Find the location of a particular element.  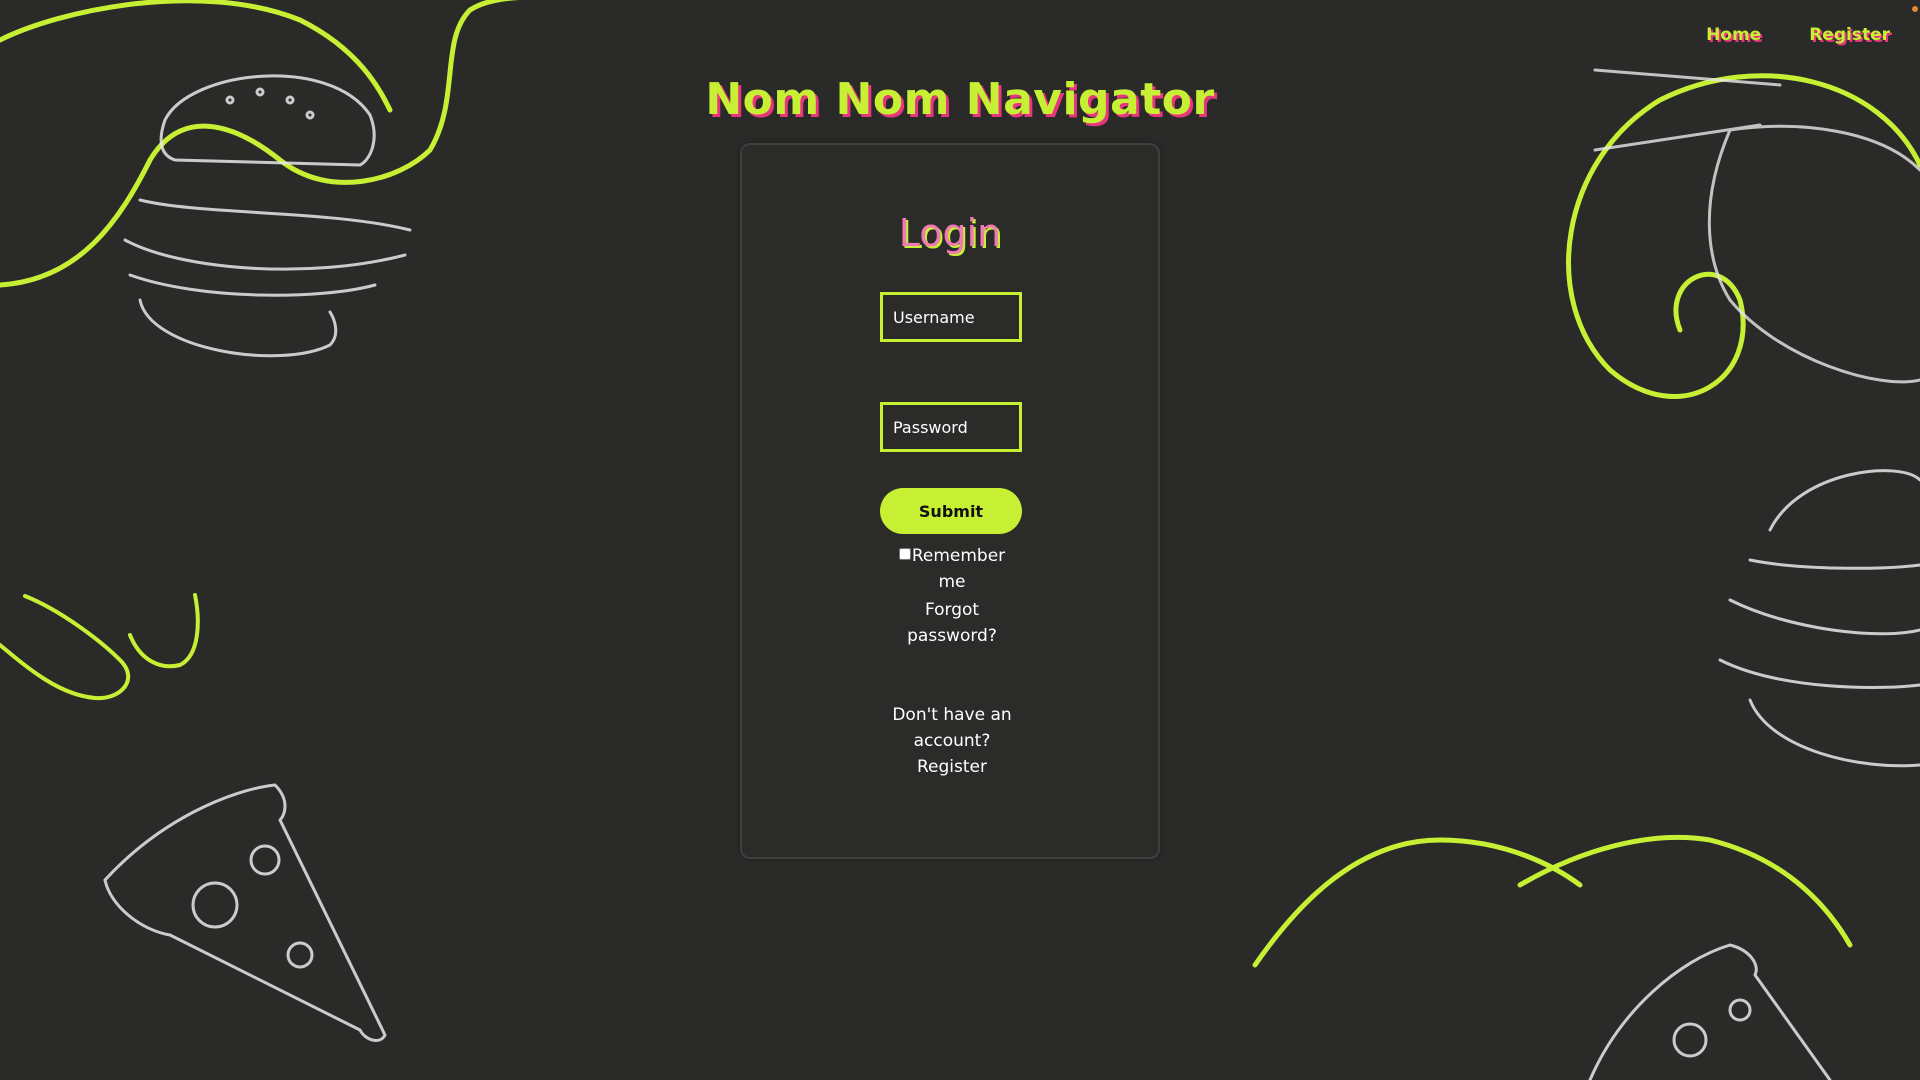

site-title: Nom Nom Navigator is located at coordinates (960, 99).